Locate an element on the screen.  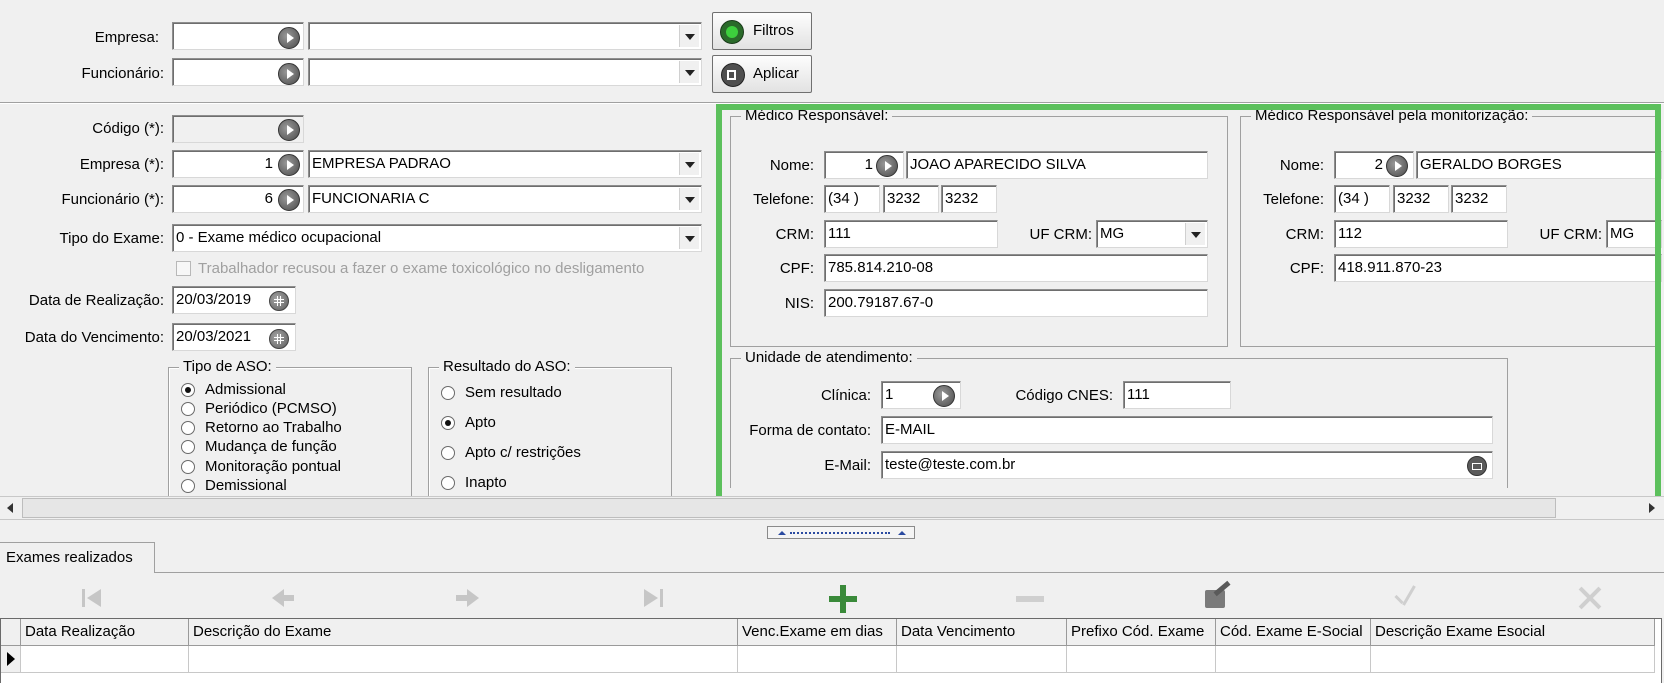
scroll-right-icon is located at coordinates (1651, 508).